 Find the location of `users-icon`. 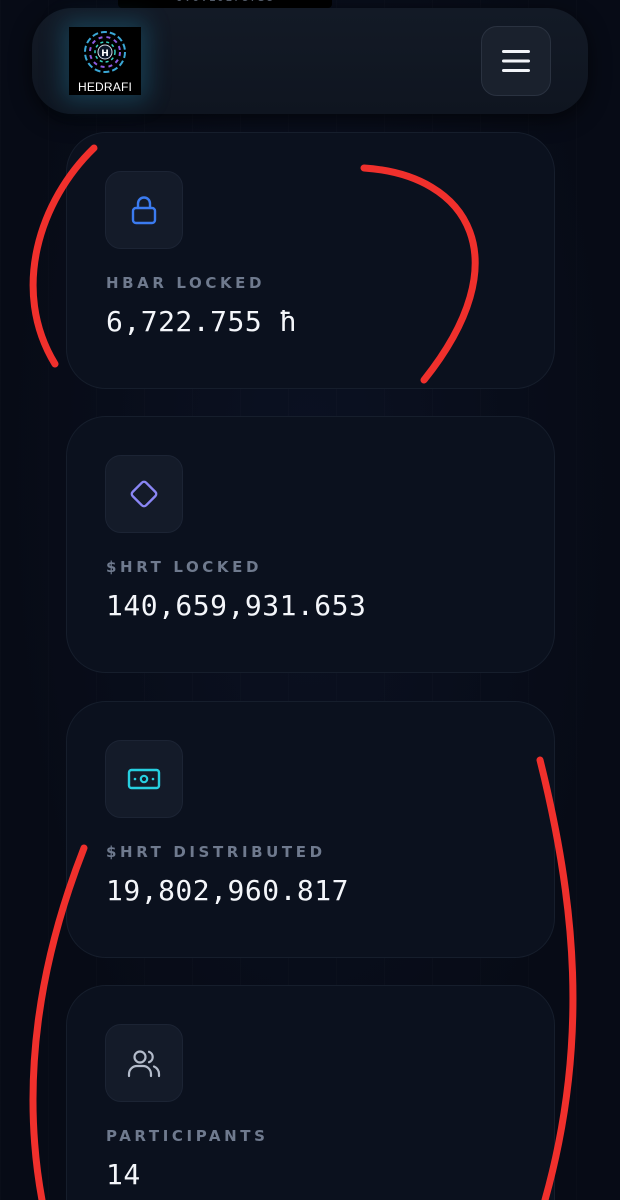

users-icon is located at coordinates (144, 1064).